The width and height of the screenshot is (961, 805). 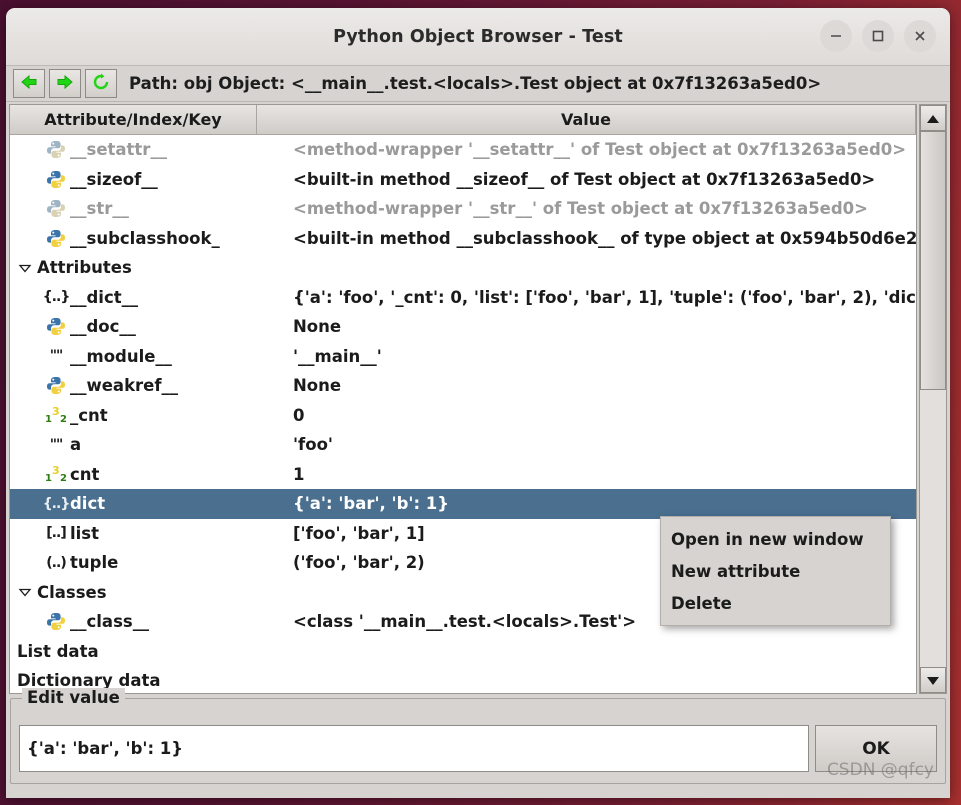 What do you see at coordinates (337, 356) in the screenshot?
I see `row-value-cell: '__main__'` at bounding box center [337, 356].